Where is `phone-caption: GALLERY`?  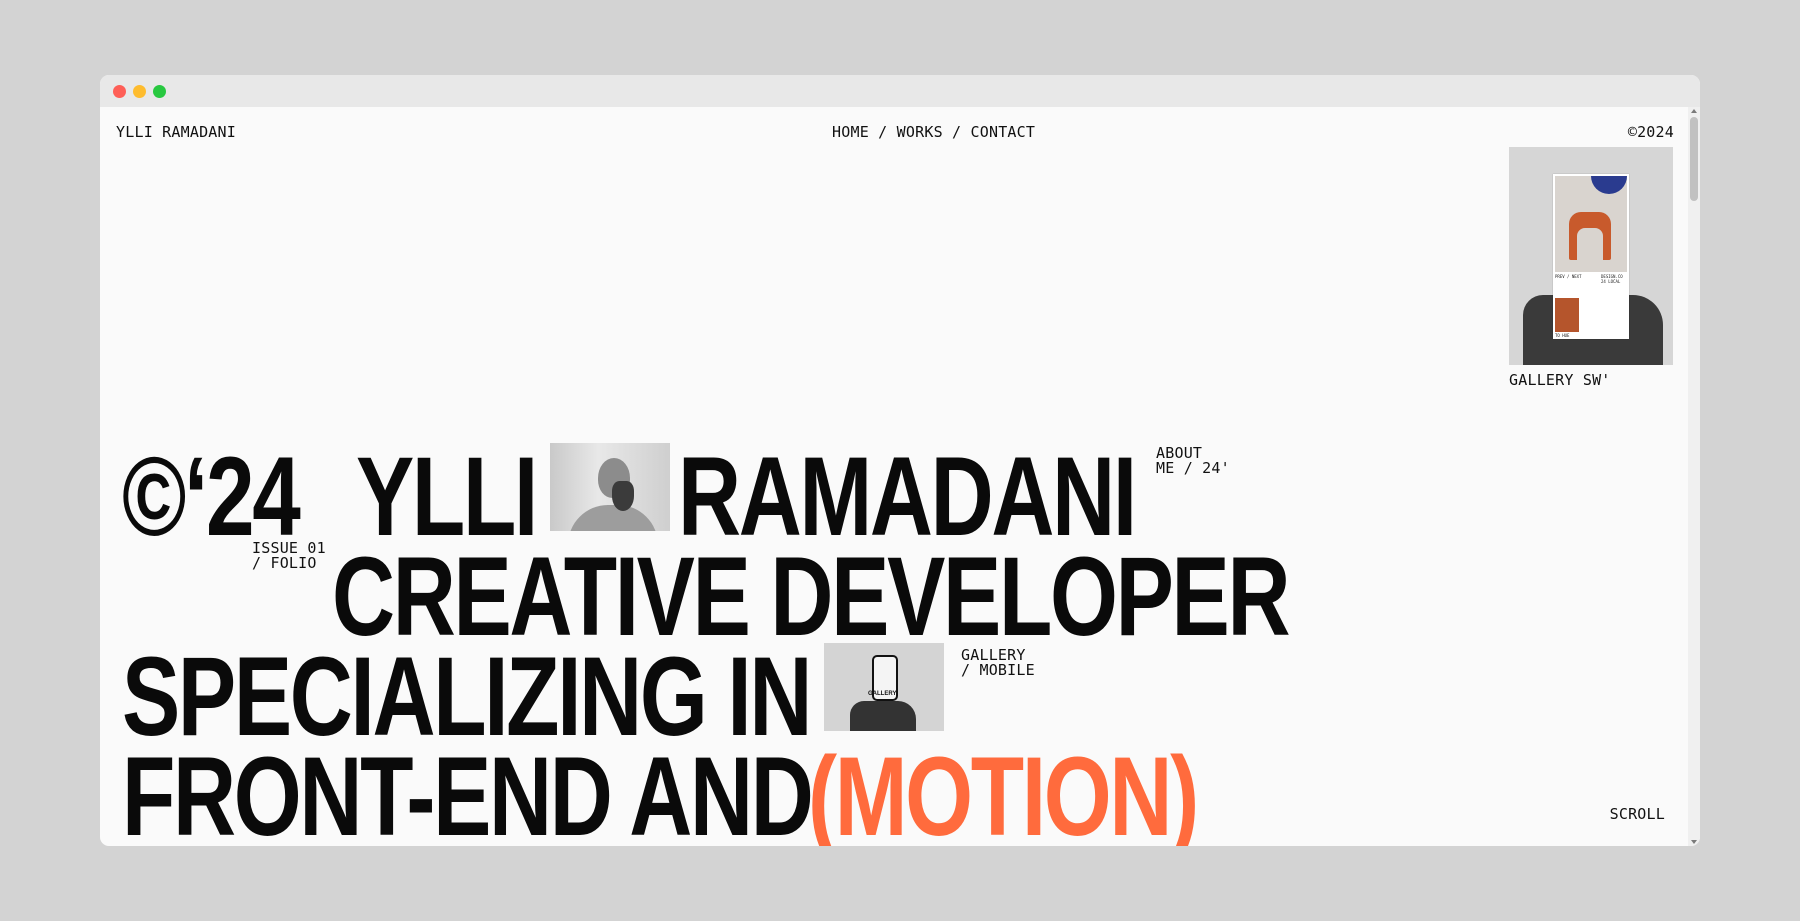 phone-caption: GALLERY is located at coordinates (882, 694).